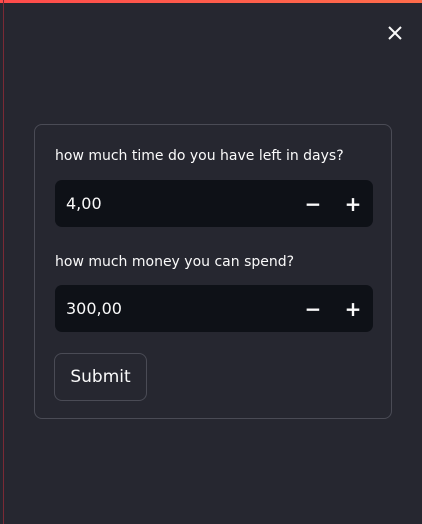 The image size is (422, 524). What do you see at coordinates (211, 1) in the screenshot?
I see `top-accent-bar` at bounding box center [211, 1].